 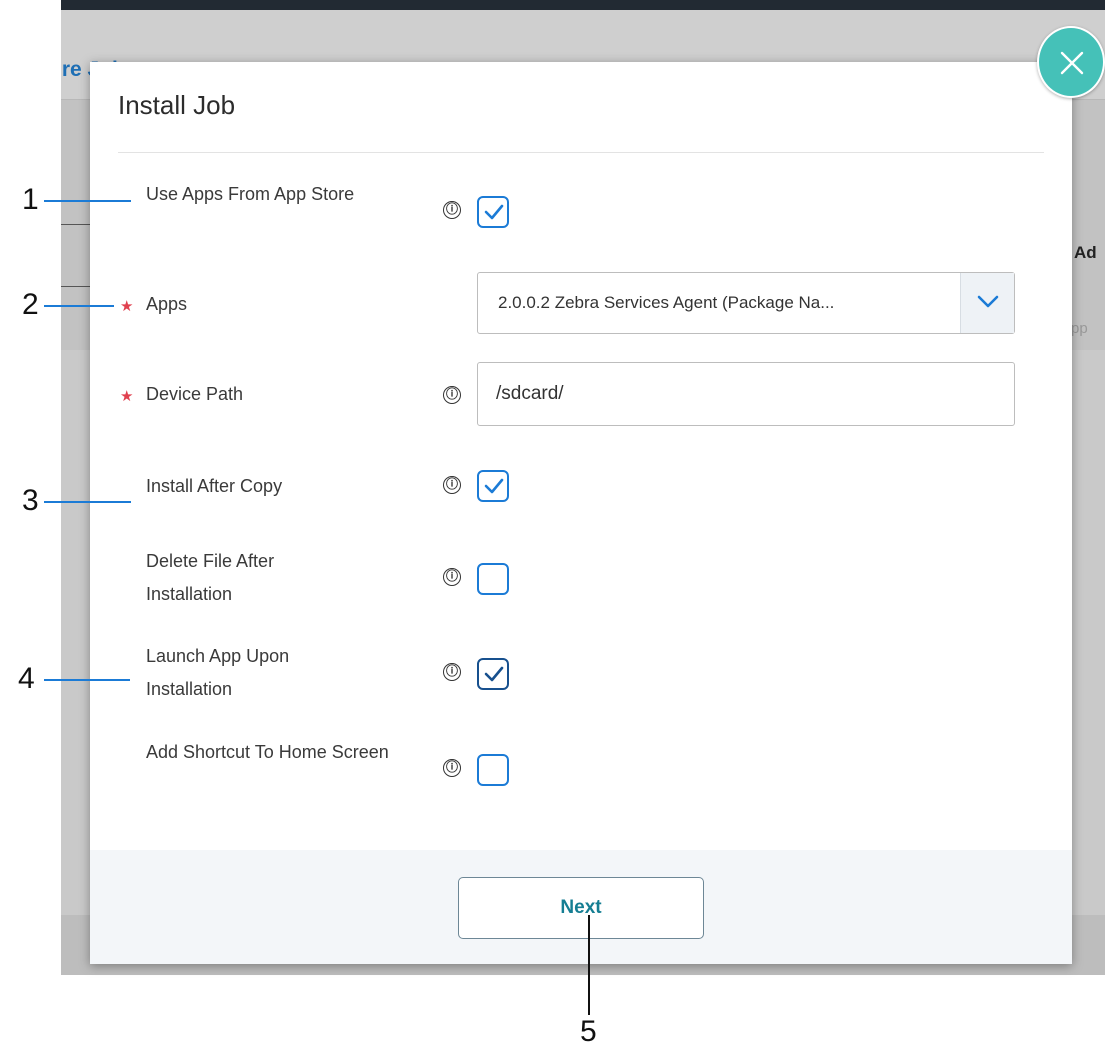 What do you see at coordinates (581, 152) in the screenshot?
I see `modal-divider` at bounding box center [581, 152].